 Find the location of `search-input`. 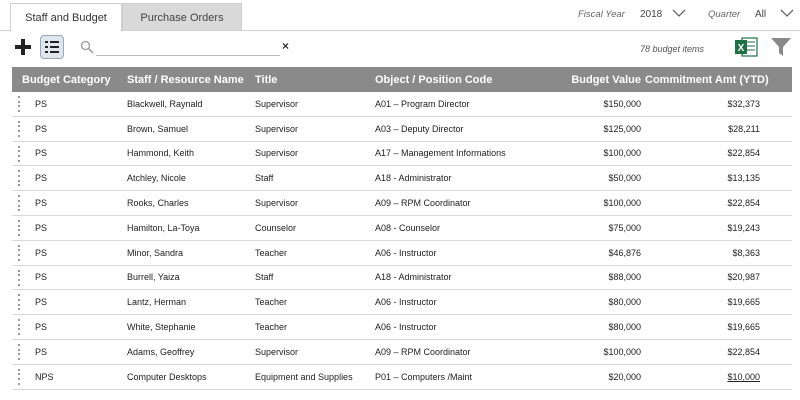

search-input is located at coordinates (188, 46).